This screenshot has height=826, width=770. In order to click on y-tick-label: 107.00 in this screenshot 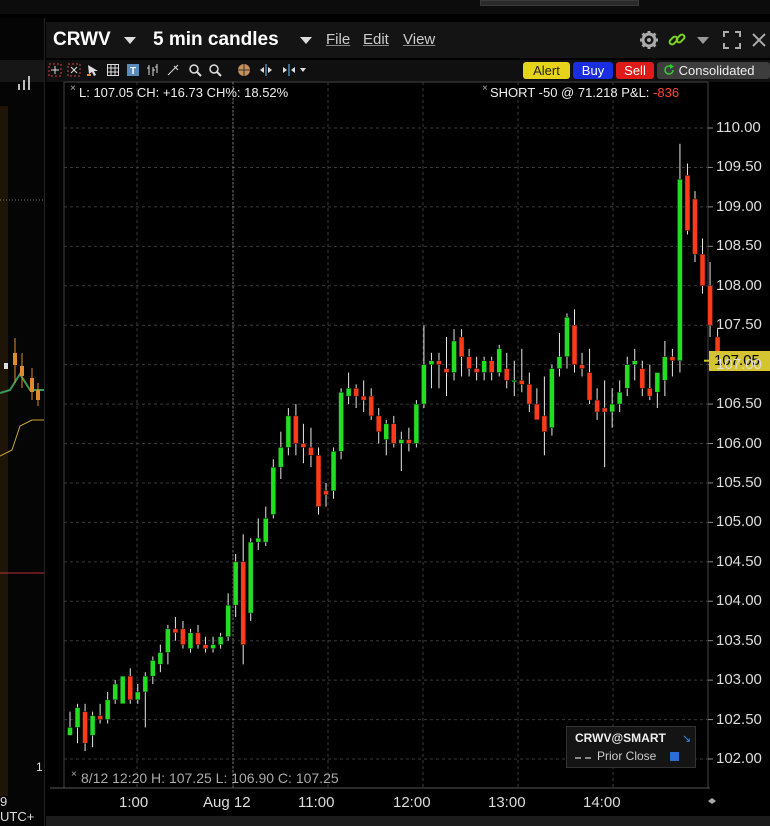, I will do `click(739, 364)`.